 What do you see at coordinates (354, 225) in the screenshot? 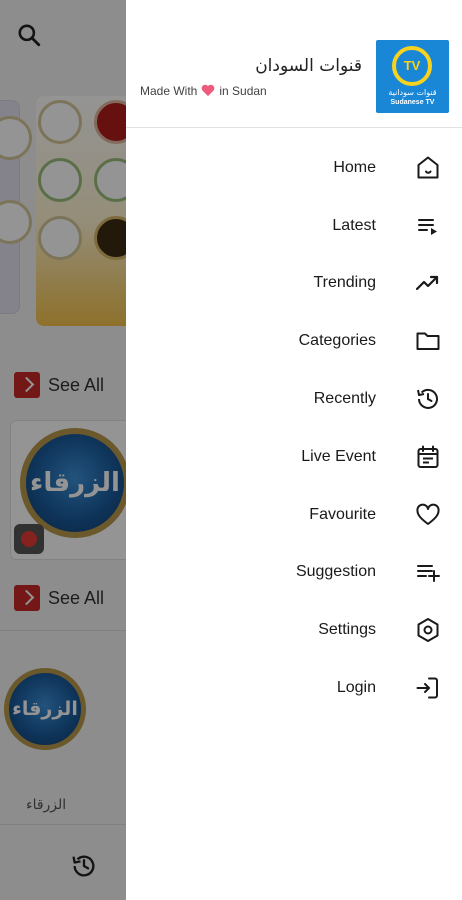
I see `menu-item-label: Latest` at bounding box center [354, 225].